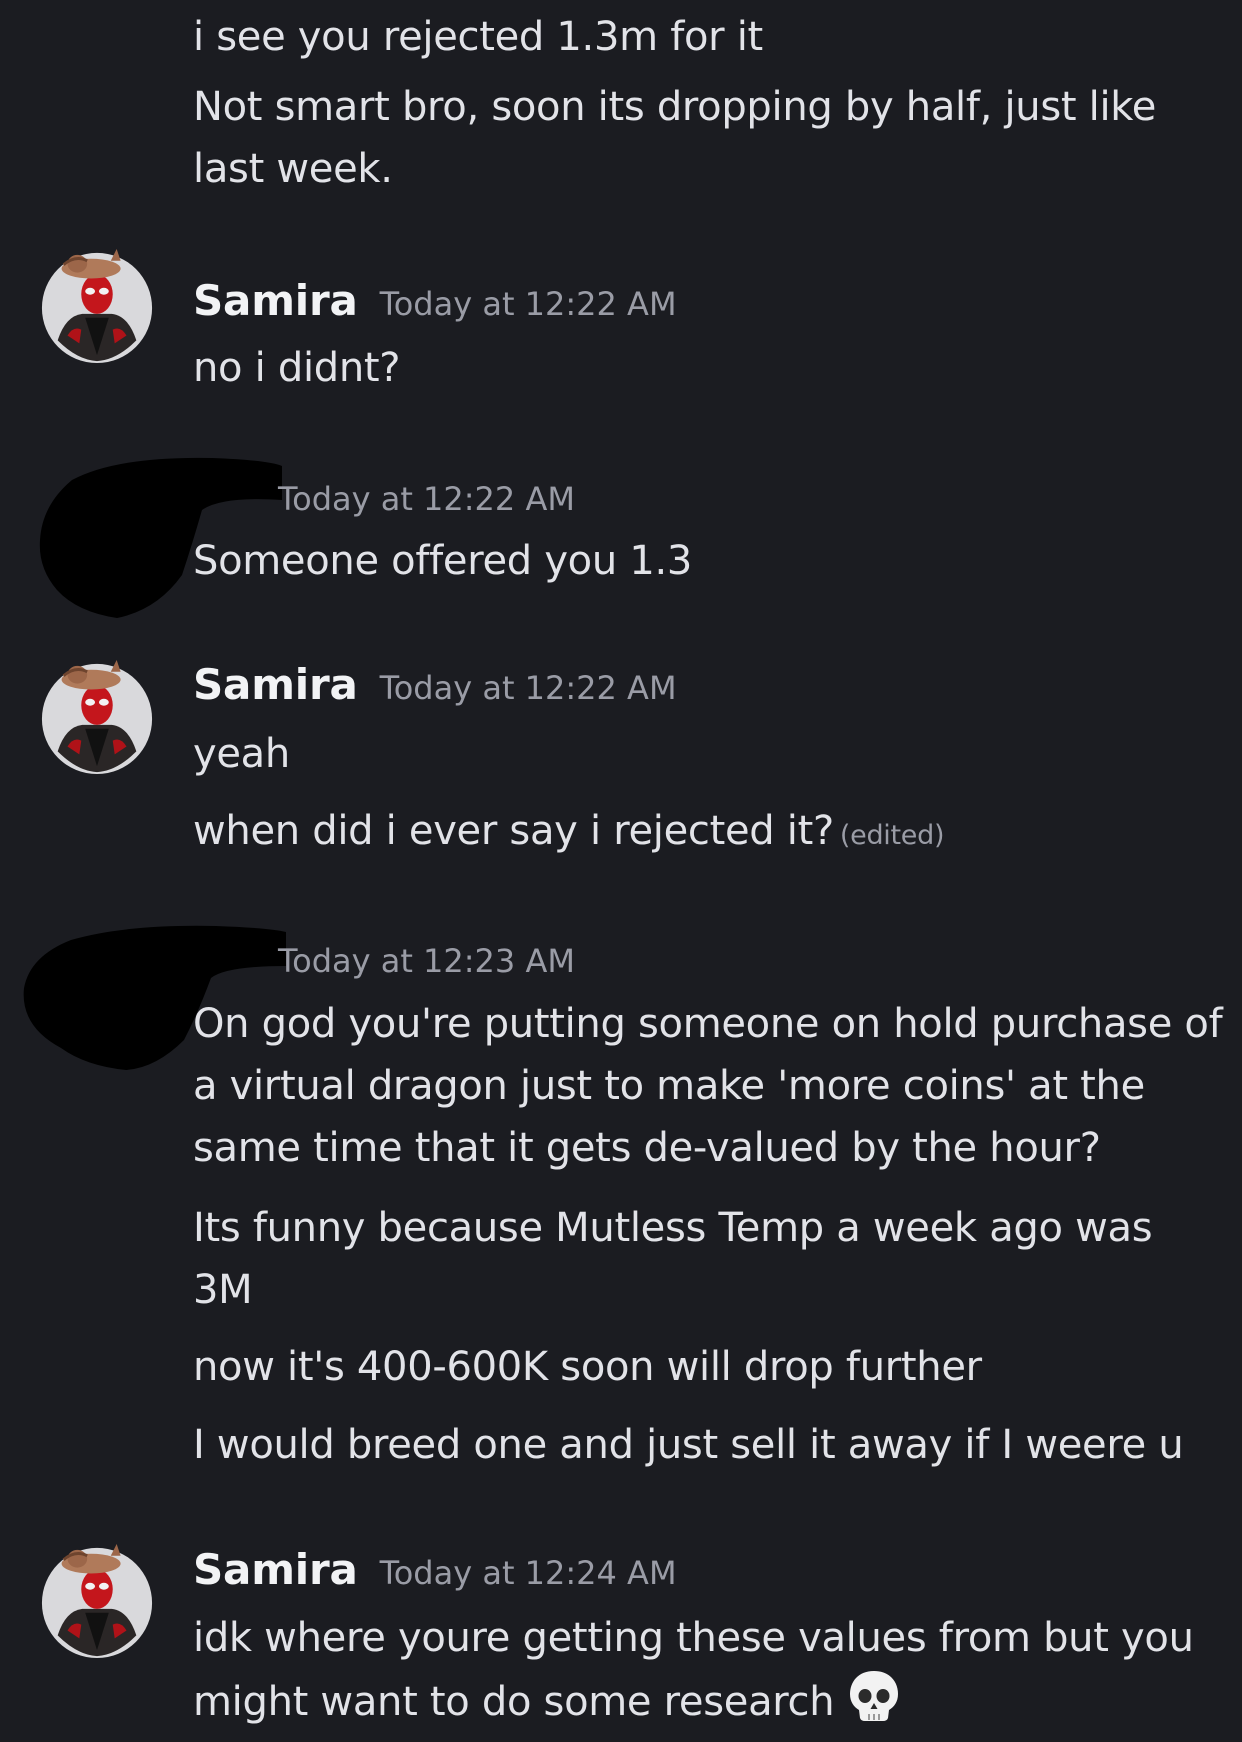 Image resolution: width=1242 pixels, height=1742 pixels. I want to click on message-header: Samira Today at 12:24 AM, so click(435, 1569).